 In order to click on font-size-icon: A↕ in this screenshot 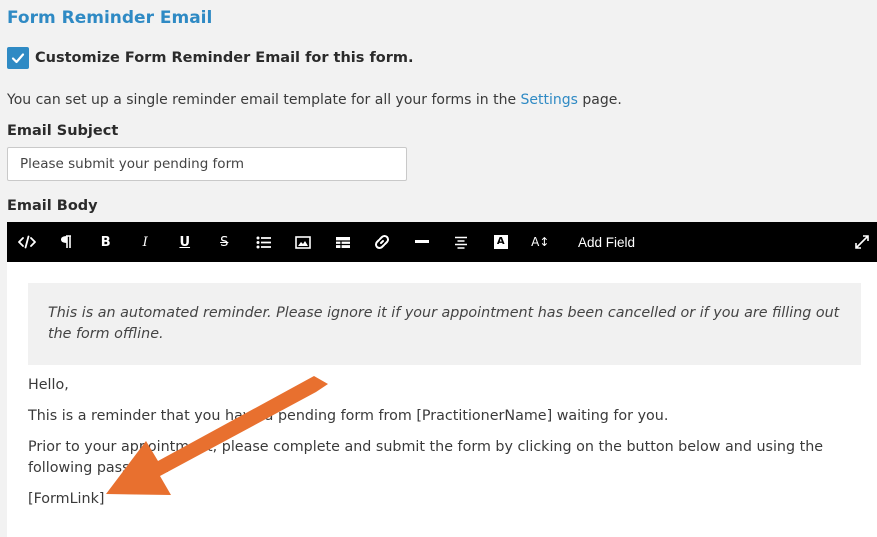, I will do `click(541, 242)`.